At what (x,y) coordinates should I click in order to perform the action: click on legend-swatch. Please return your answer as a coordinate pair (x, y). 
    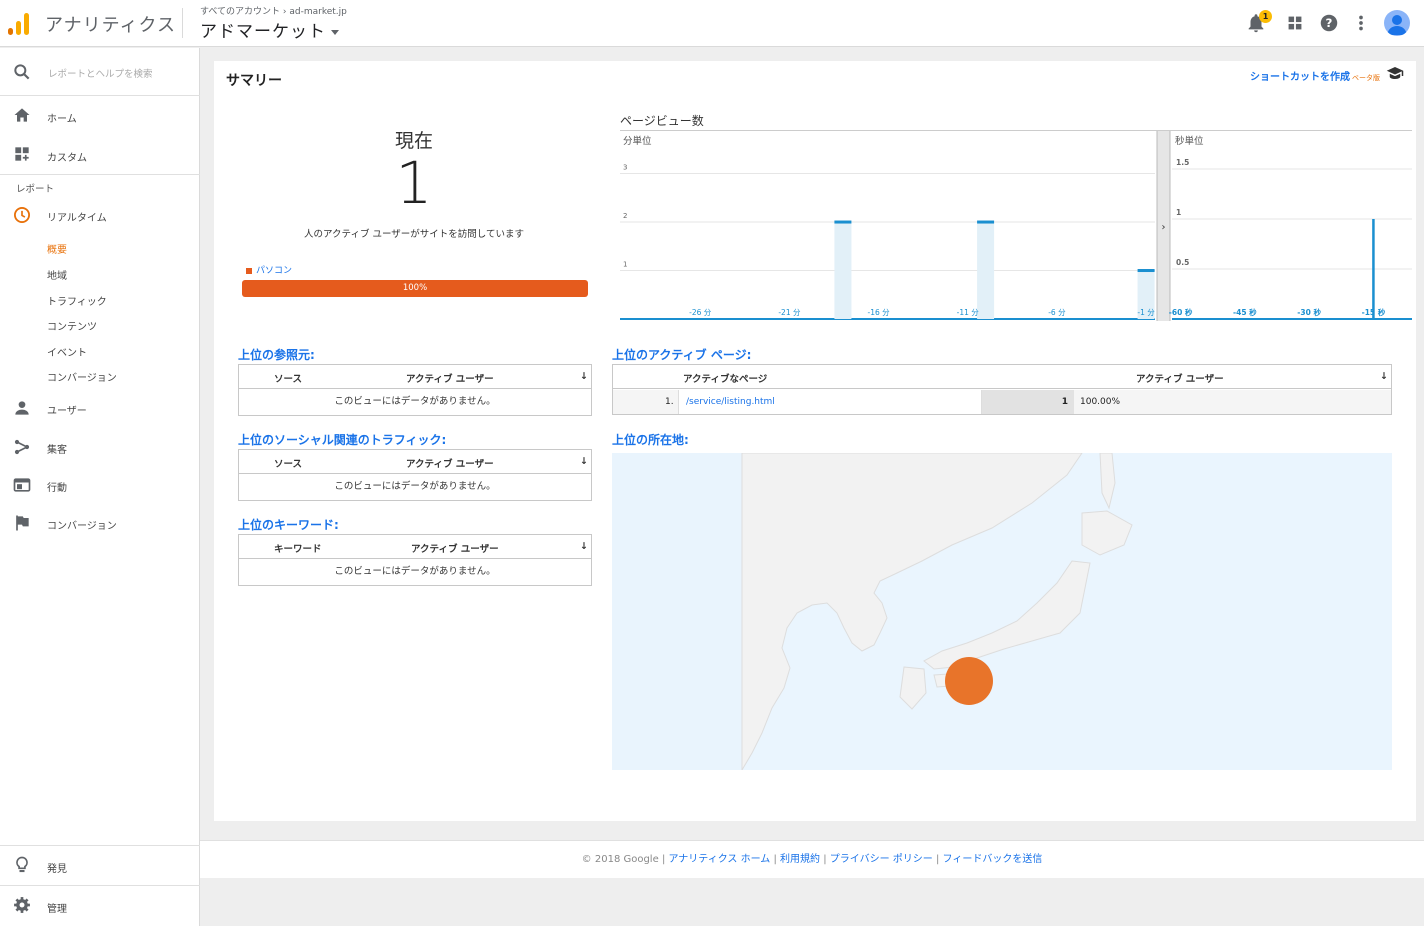
    Looking at the image, I should click on (249, 270).